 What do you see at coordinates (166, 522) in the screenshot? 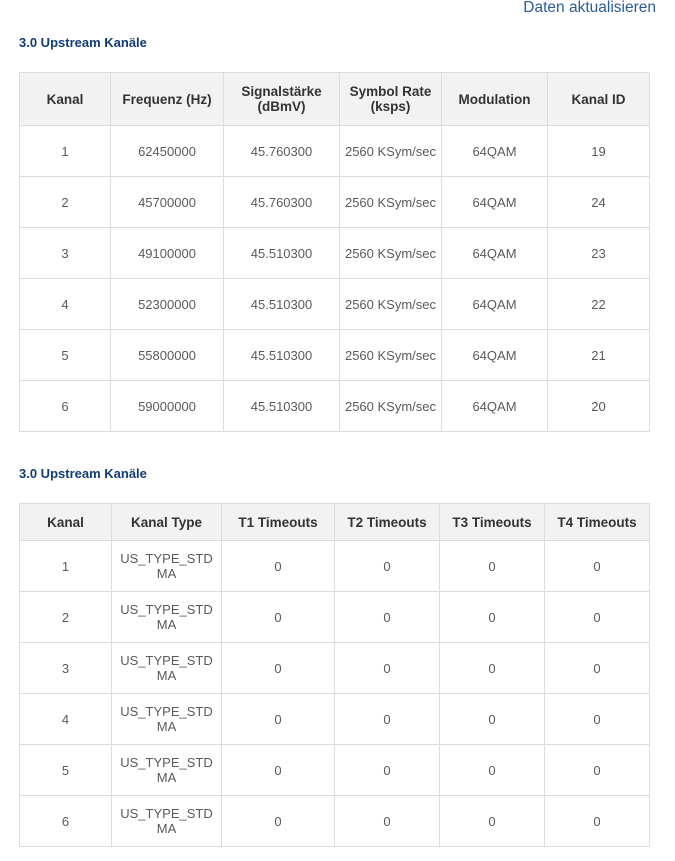
I see `column-header-kanal-type: Kanal Type` at bounding box center [166, 522].